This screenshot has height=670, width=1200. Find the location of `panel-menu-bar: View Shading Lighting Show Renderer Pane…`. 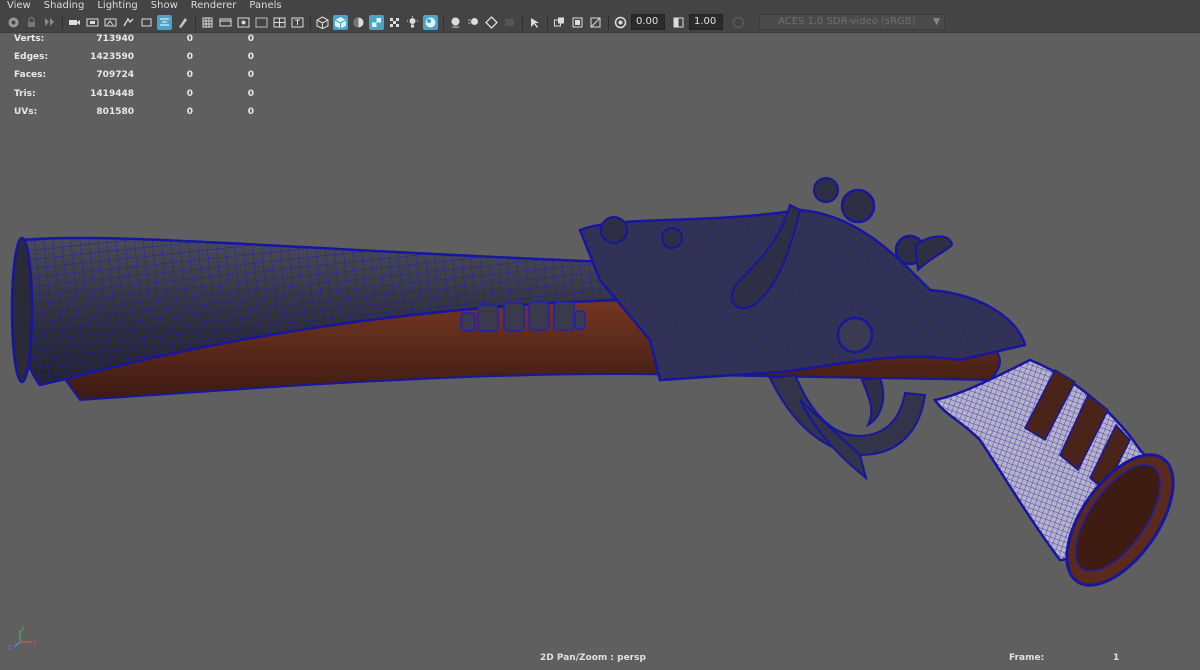

panel-menu-bar: View Shading Lighting Show Renderer Pane… is located at coordinates (600, 6).